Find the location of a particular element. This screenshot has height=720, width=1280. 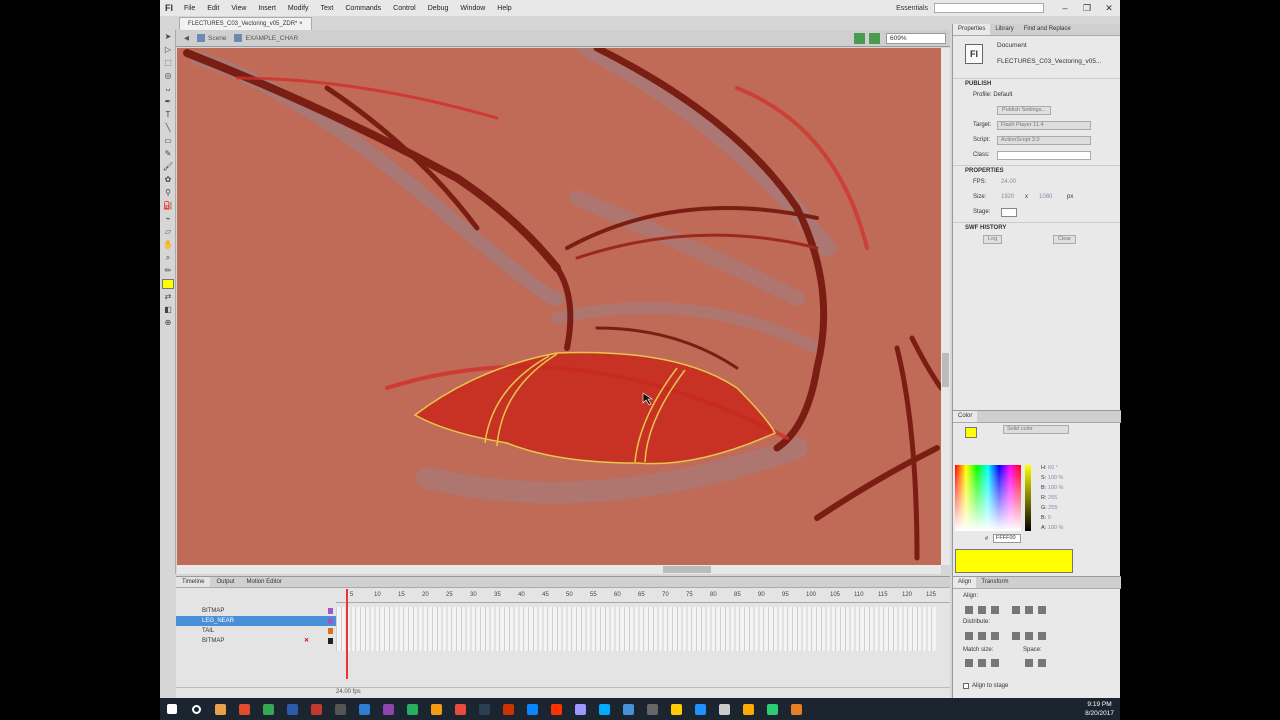

fill-color-chip is located at coordinates (971, 432).